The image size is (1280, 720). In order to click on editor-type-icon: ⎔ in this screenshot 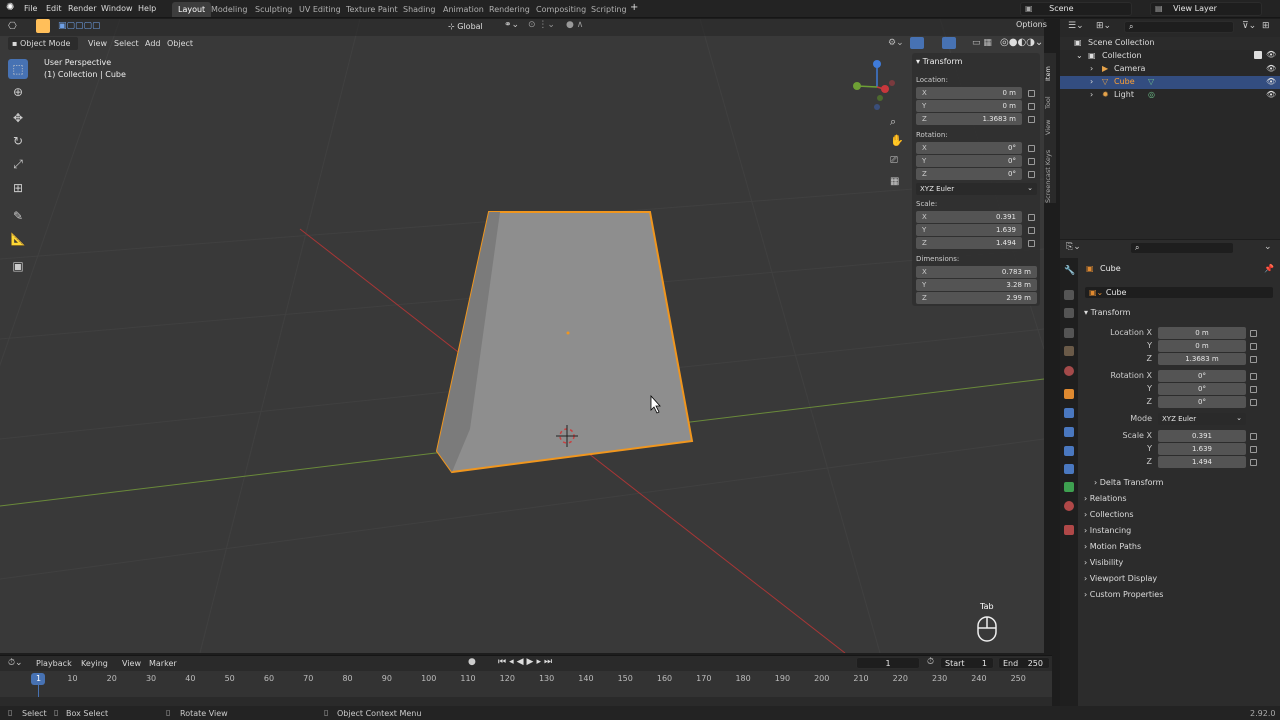, I will do `click(12, 26)`.